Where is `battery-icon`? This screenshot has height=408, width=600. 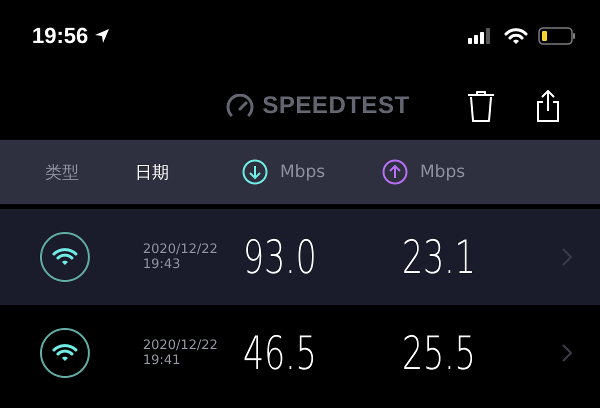
battery-icon is located at coordinates (557, 36).